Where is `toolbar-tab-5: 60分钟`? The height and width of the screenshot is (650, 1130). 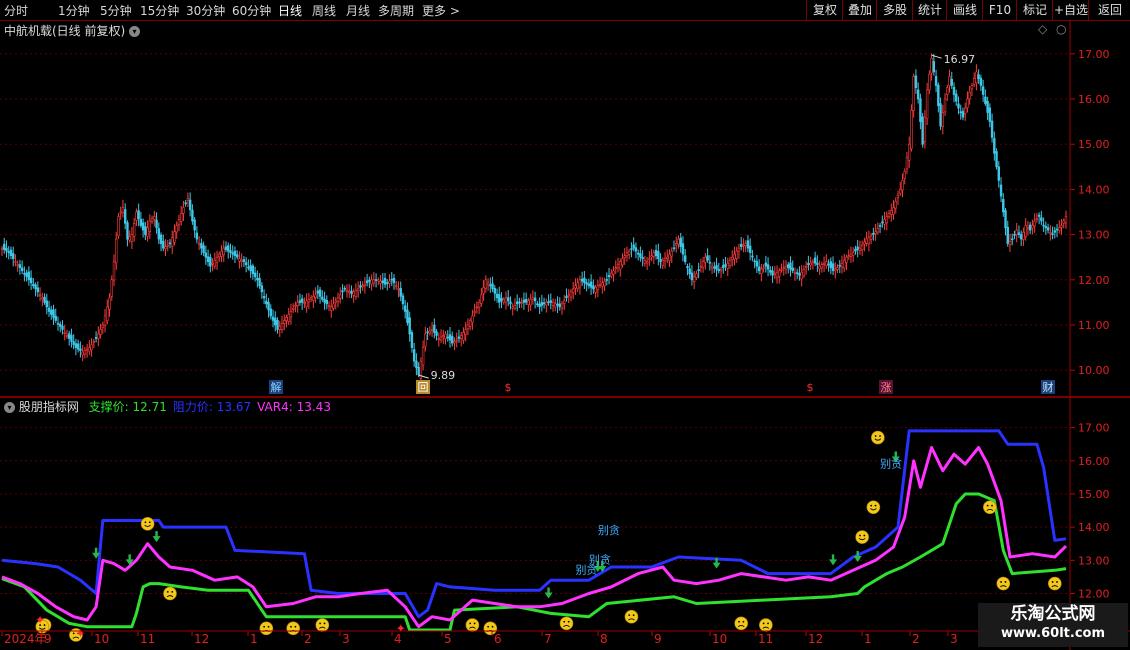
toolbar-tab-5: 60分钟 is located at coordinates (251, 10).